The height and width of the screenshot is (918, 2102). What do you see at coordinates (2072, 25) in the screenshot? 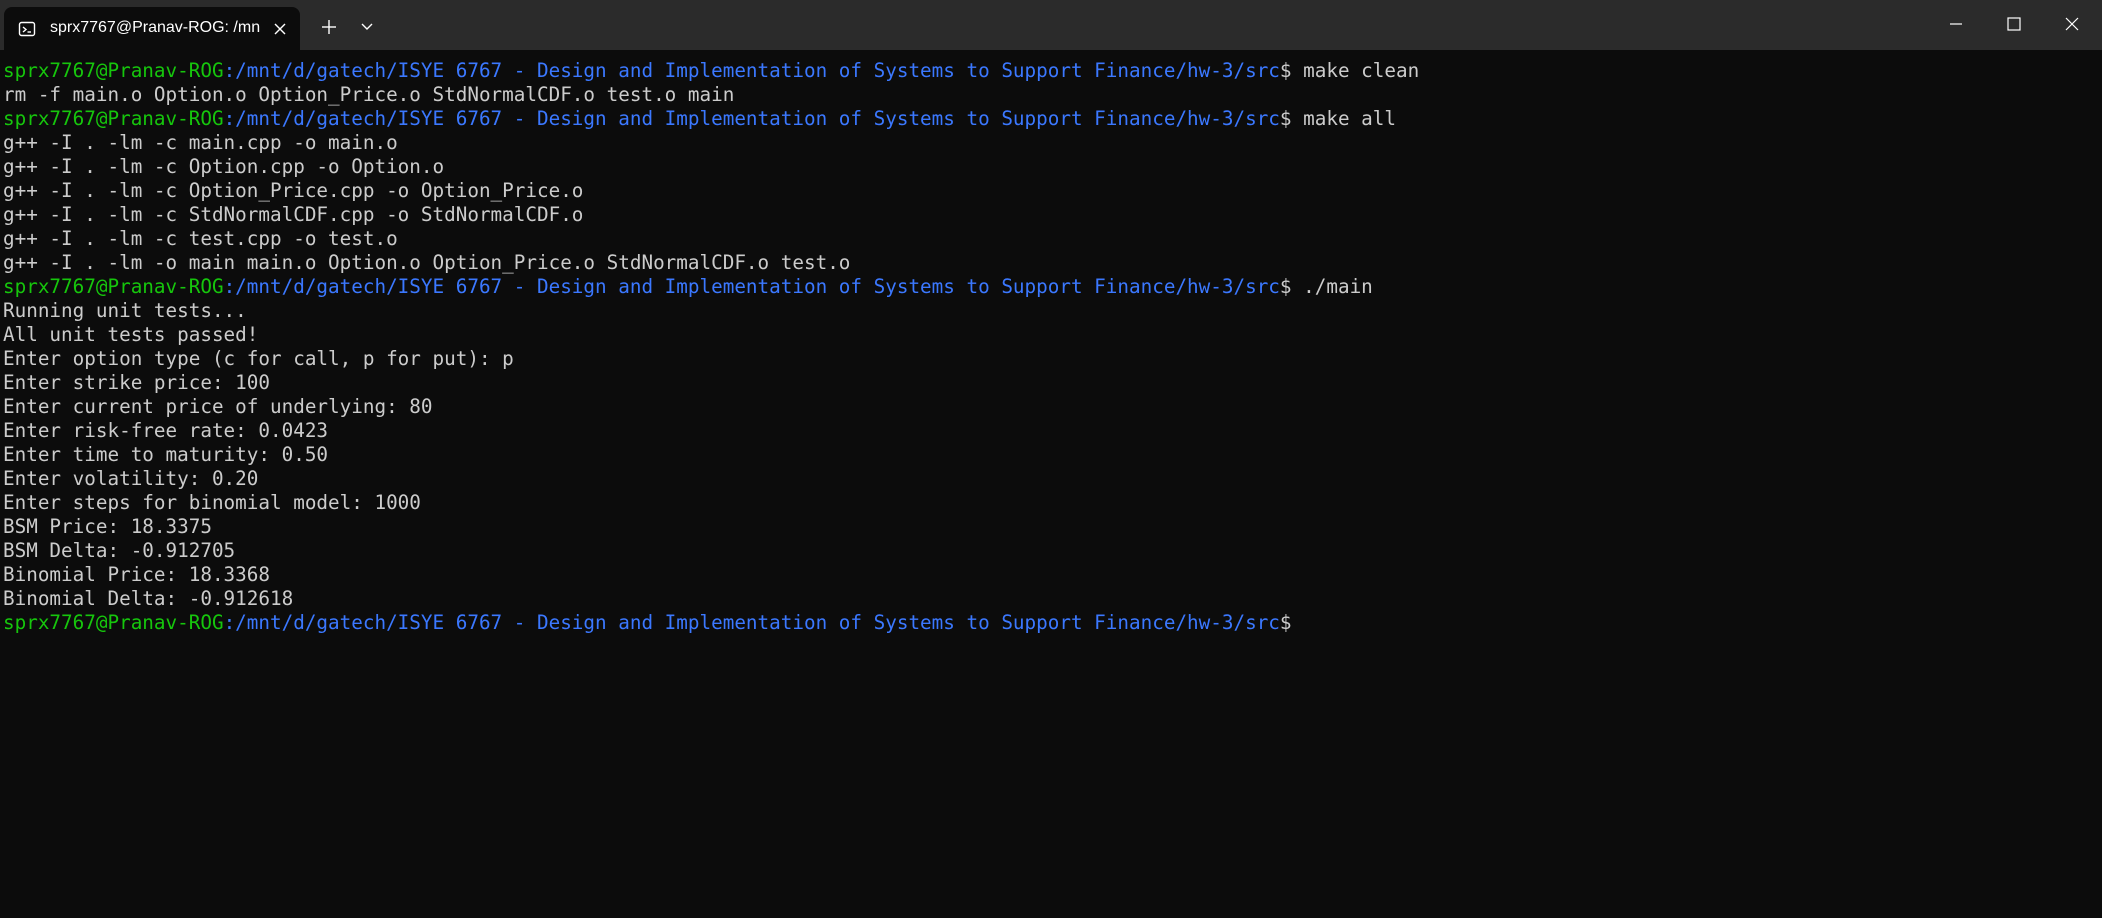
I see `close-icon` at bounding box center [2072, 25].